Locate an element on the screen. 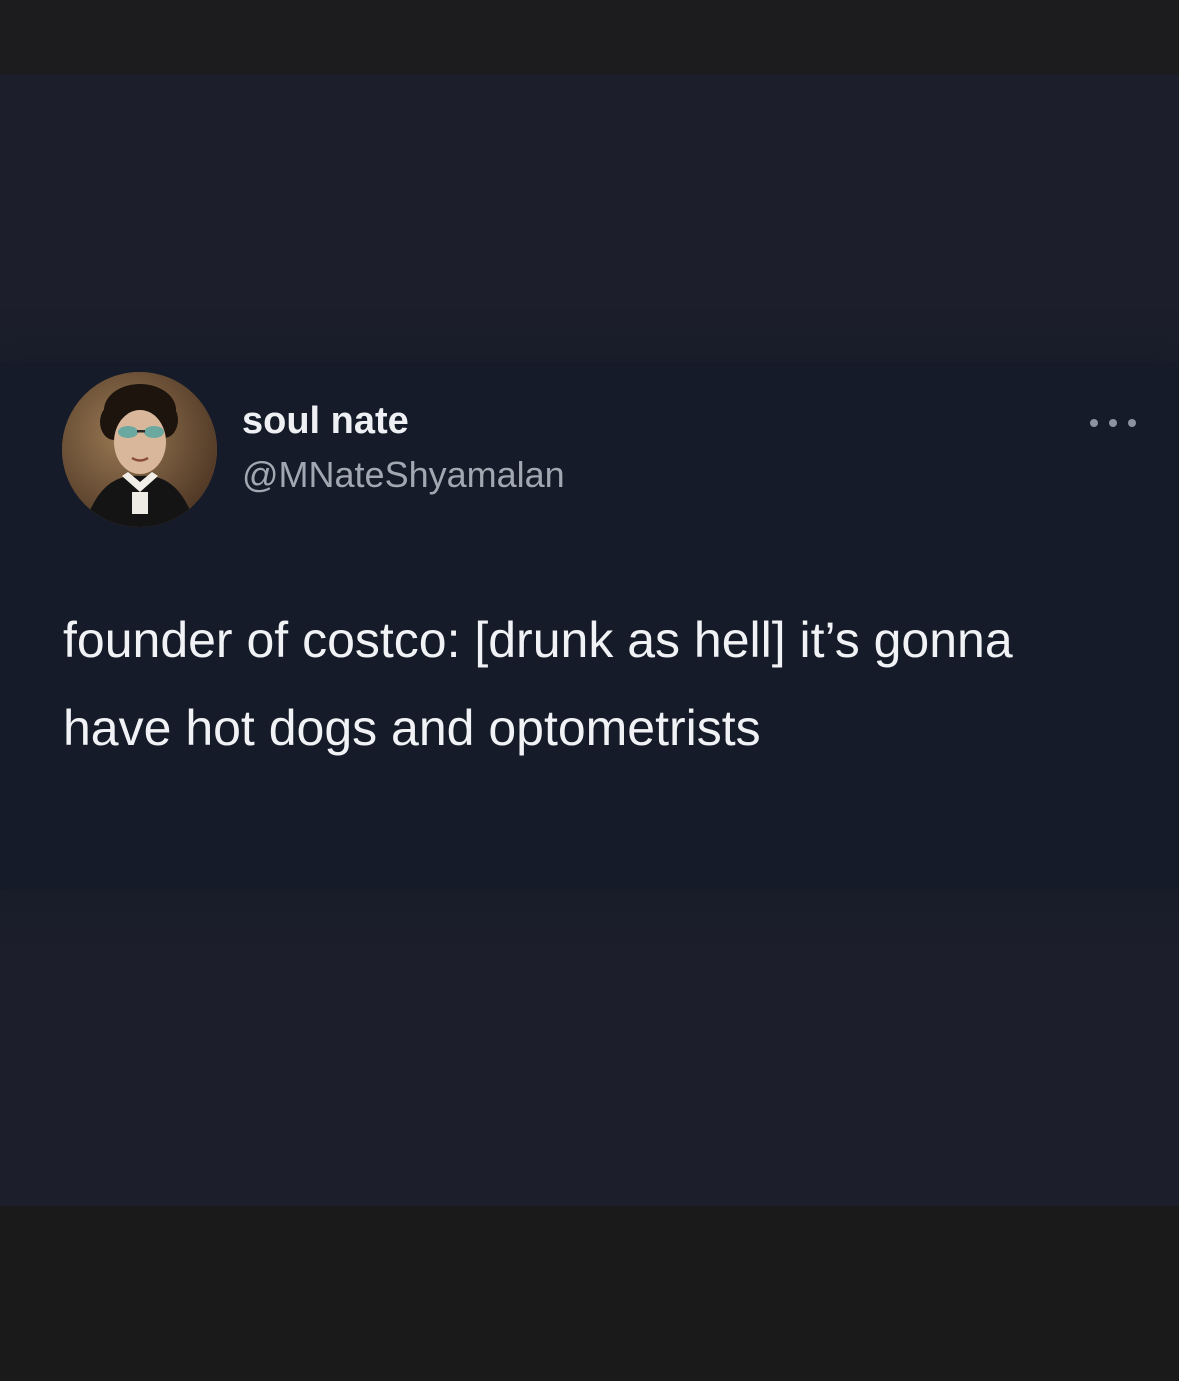  more-options-button is located at coordinates (1113, 423).